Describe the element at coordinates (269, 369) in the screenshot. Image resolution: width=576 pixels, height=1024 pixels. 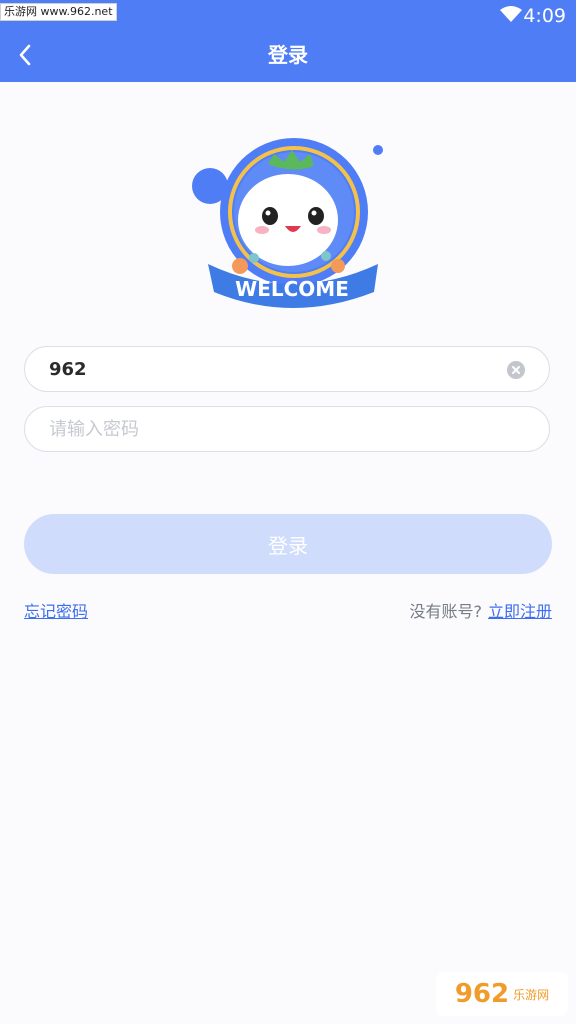
I see `username-input` at that location.